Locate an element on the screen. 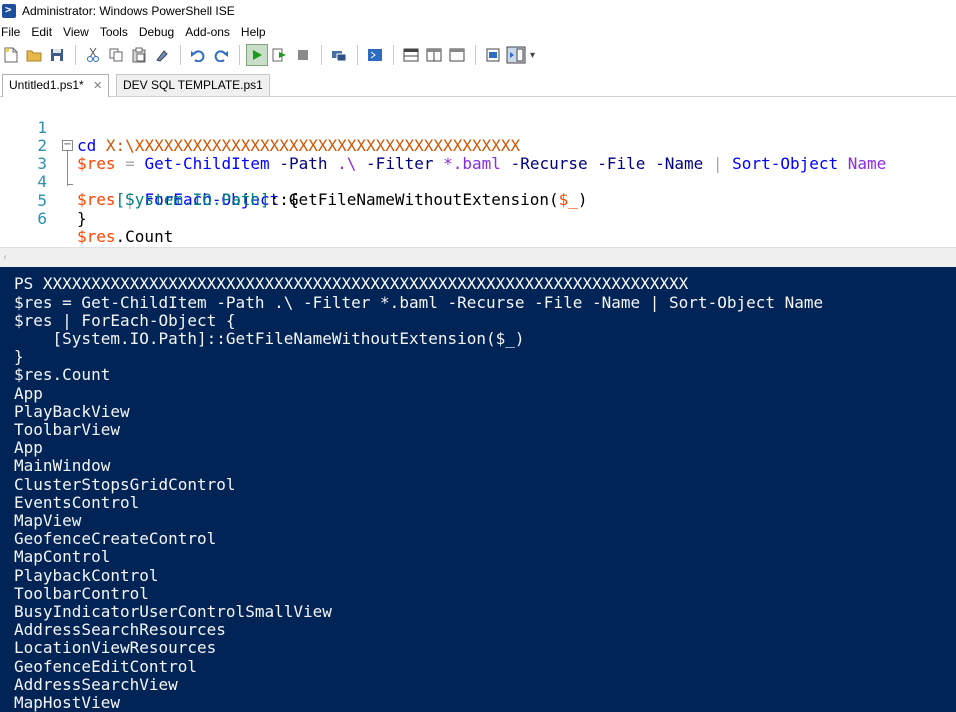 The image size is (956, 712). console-line: ToolbarControl is located at coordinates (81, 593).